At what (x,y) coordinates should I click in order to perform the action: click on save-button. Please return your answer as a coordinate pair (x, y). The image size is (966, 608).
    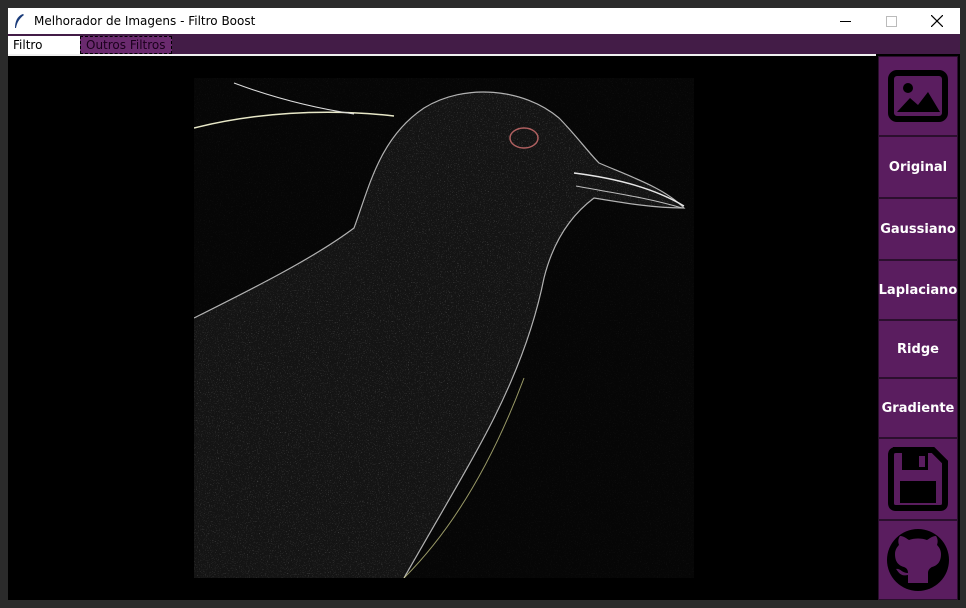
    Looking at the image, I should click on (918, 479).